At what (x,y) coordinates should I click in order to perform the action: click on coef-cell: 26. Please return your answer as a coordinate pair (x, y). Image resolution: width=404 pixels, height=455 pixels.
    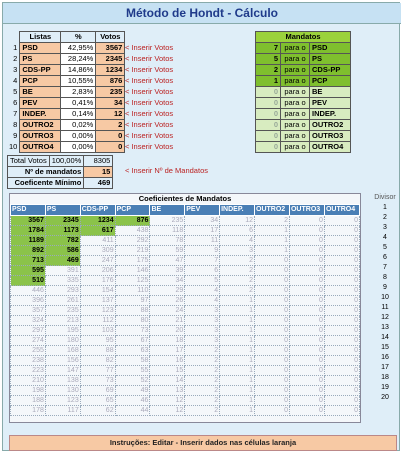
    Looking at the image, I should click on (167, 300).